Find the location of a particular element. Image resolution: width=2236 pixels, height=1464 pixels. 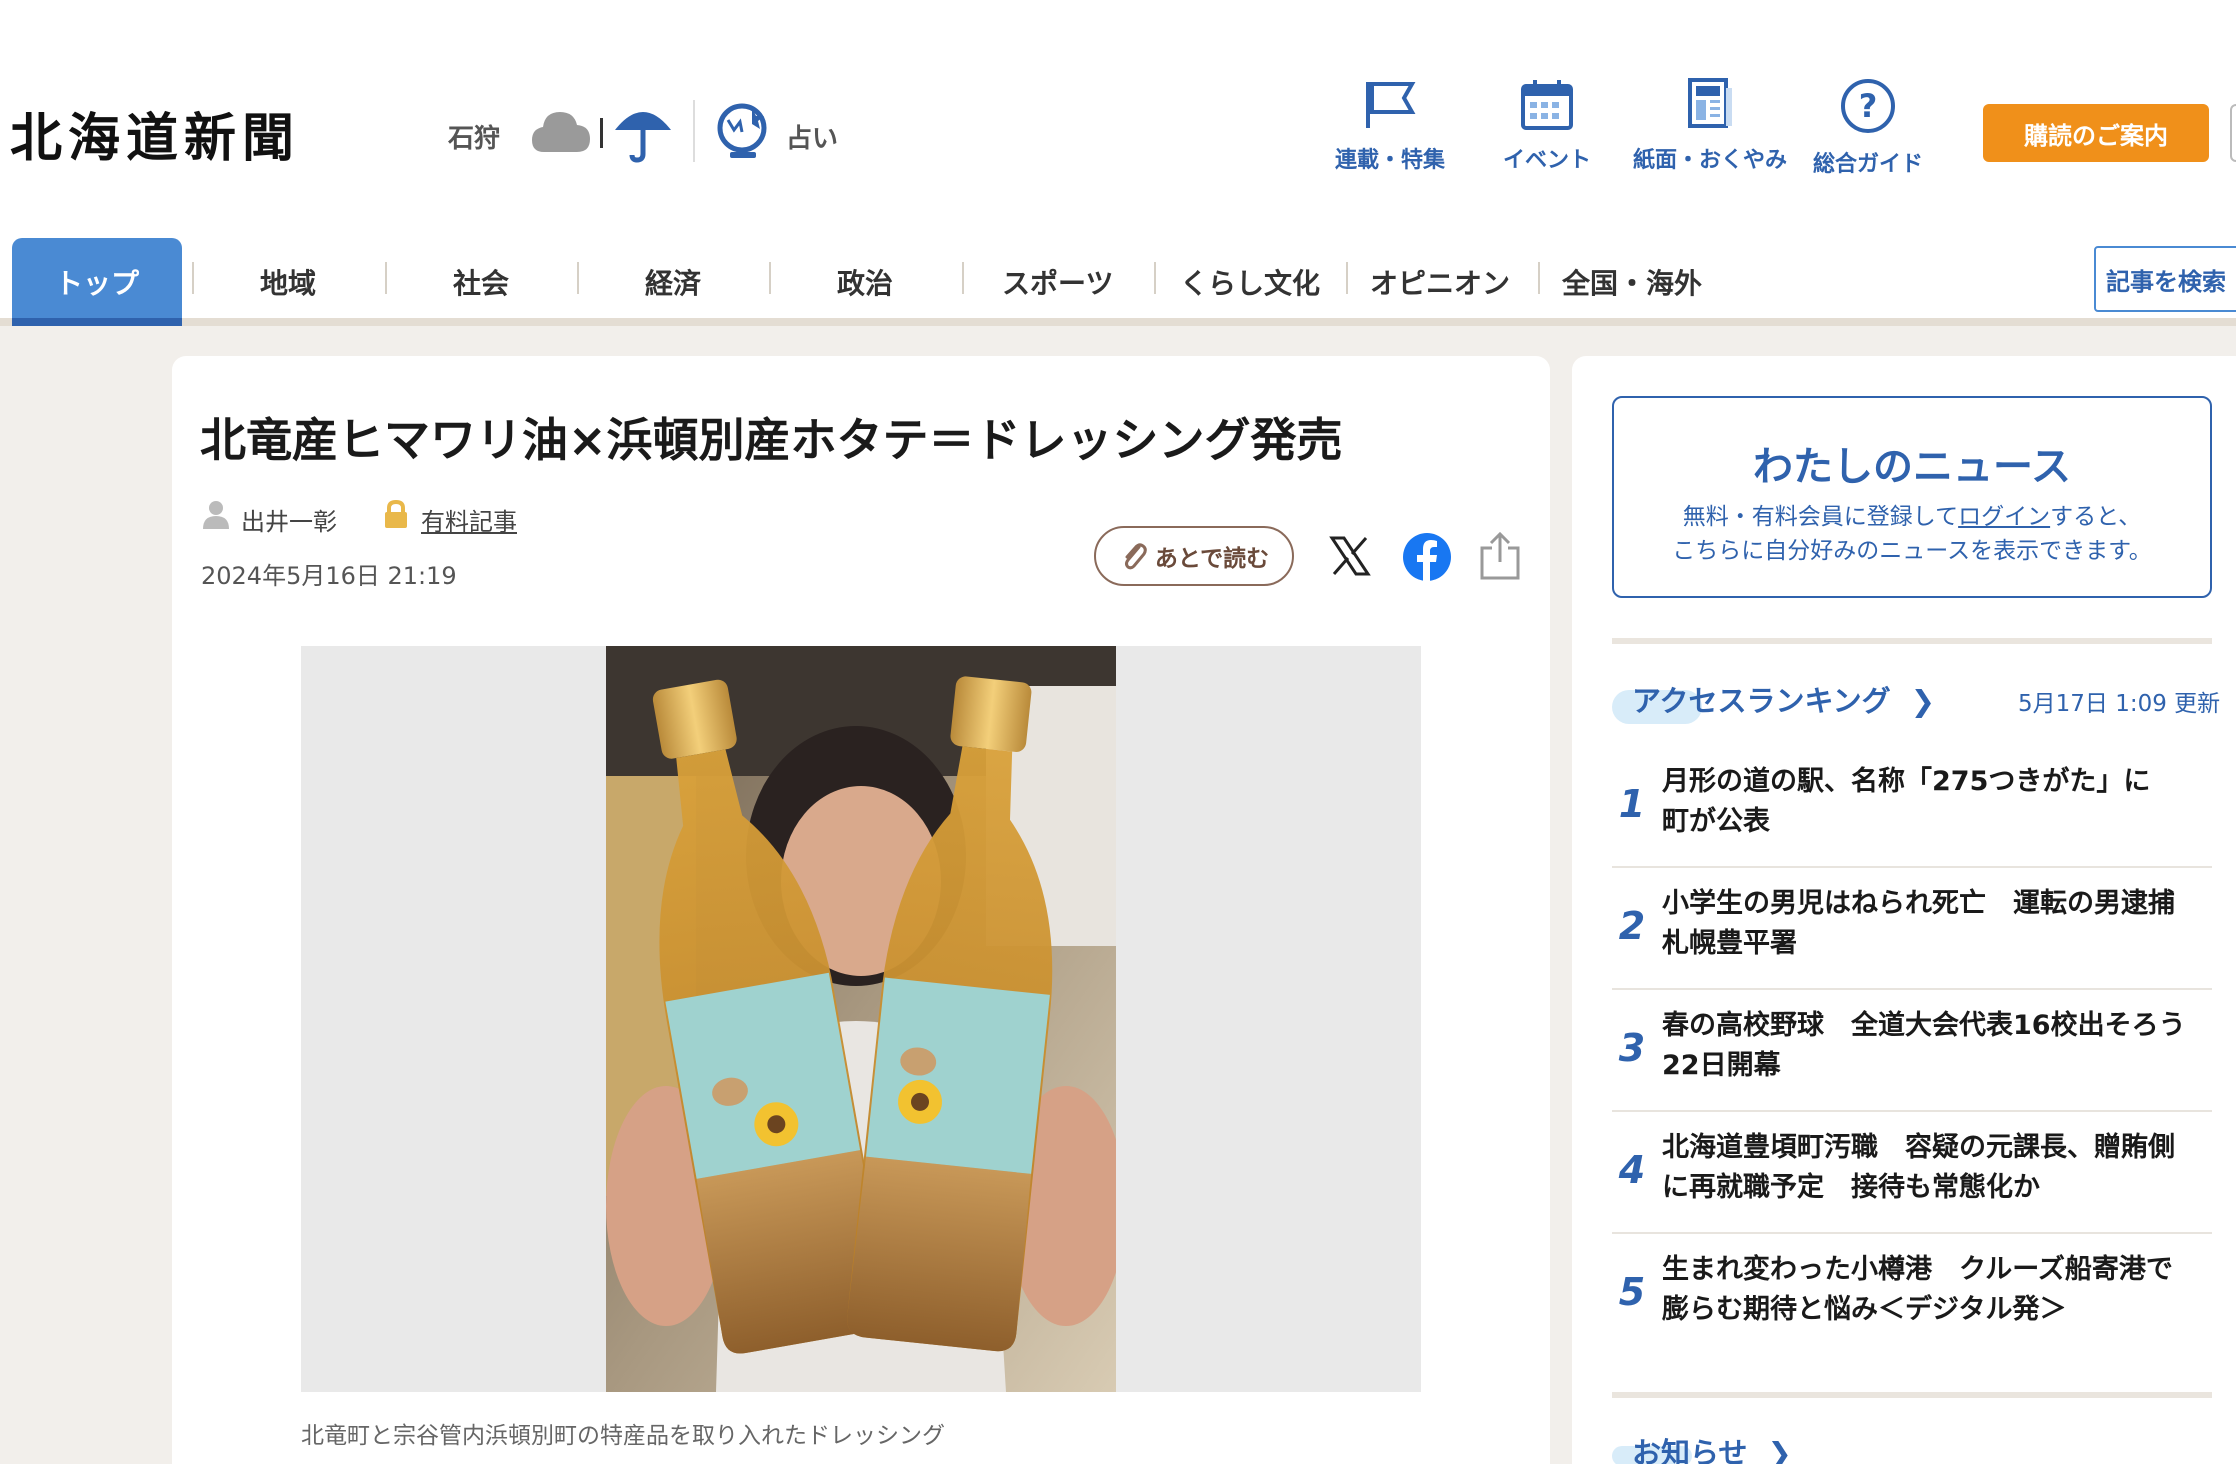

ranking-item: 3 春の高校野球 全道大会代表16校出そろう 22日開幕 is located at coordinates (1912, 1051).